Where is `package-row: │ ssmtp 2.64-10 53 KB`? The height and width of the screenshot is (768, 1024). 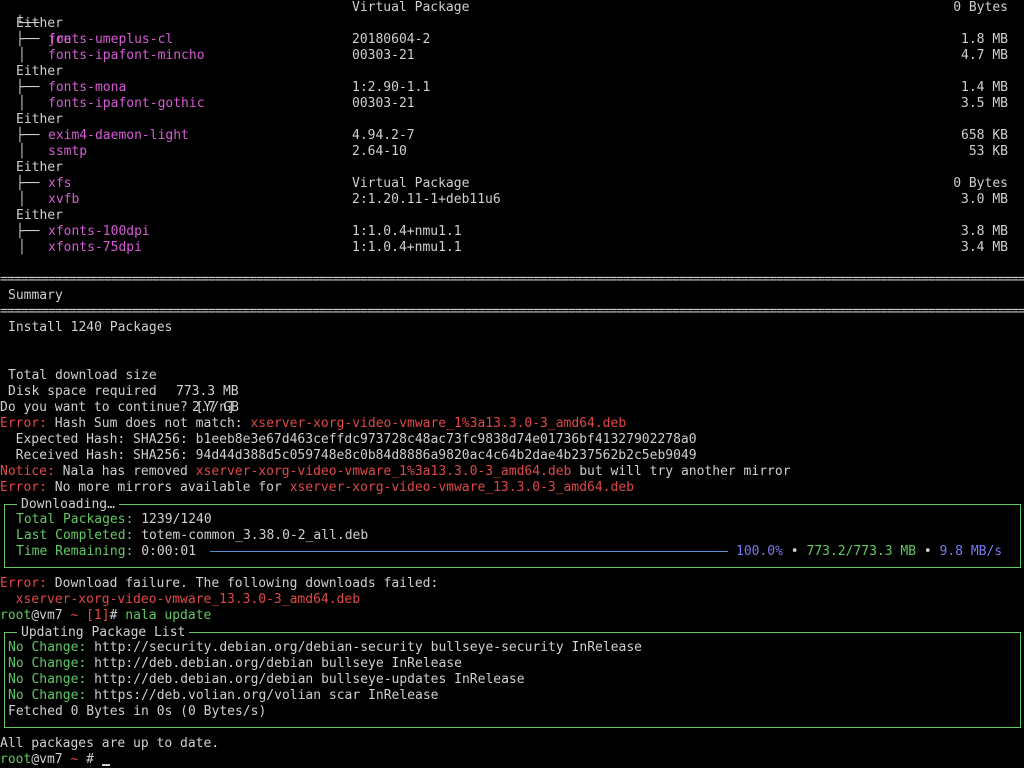 package-row: │ ssmtp 2.64-10 53 KB is located at coordinates (512, 152).